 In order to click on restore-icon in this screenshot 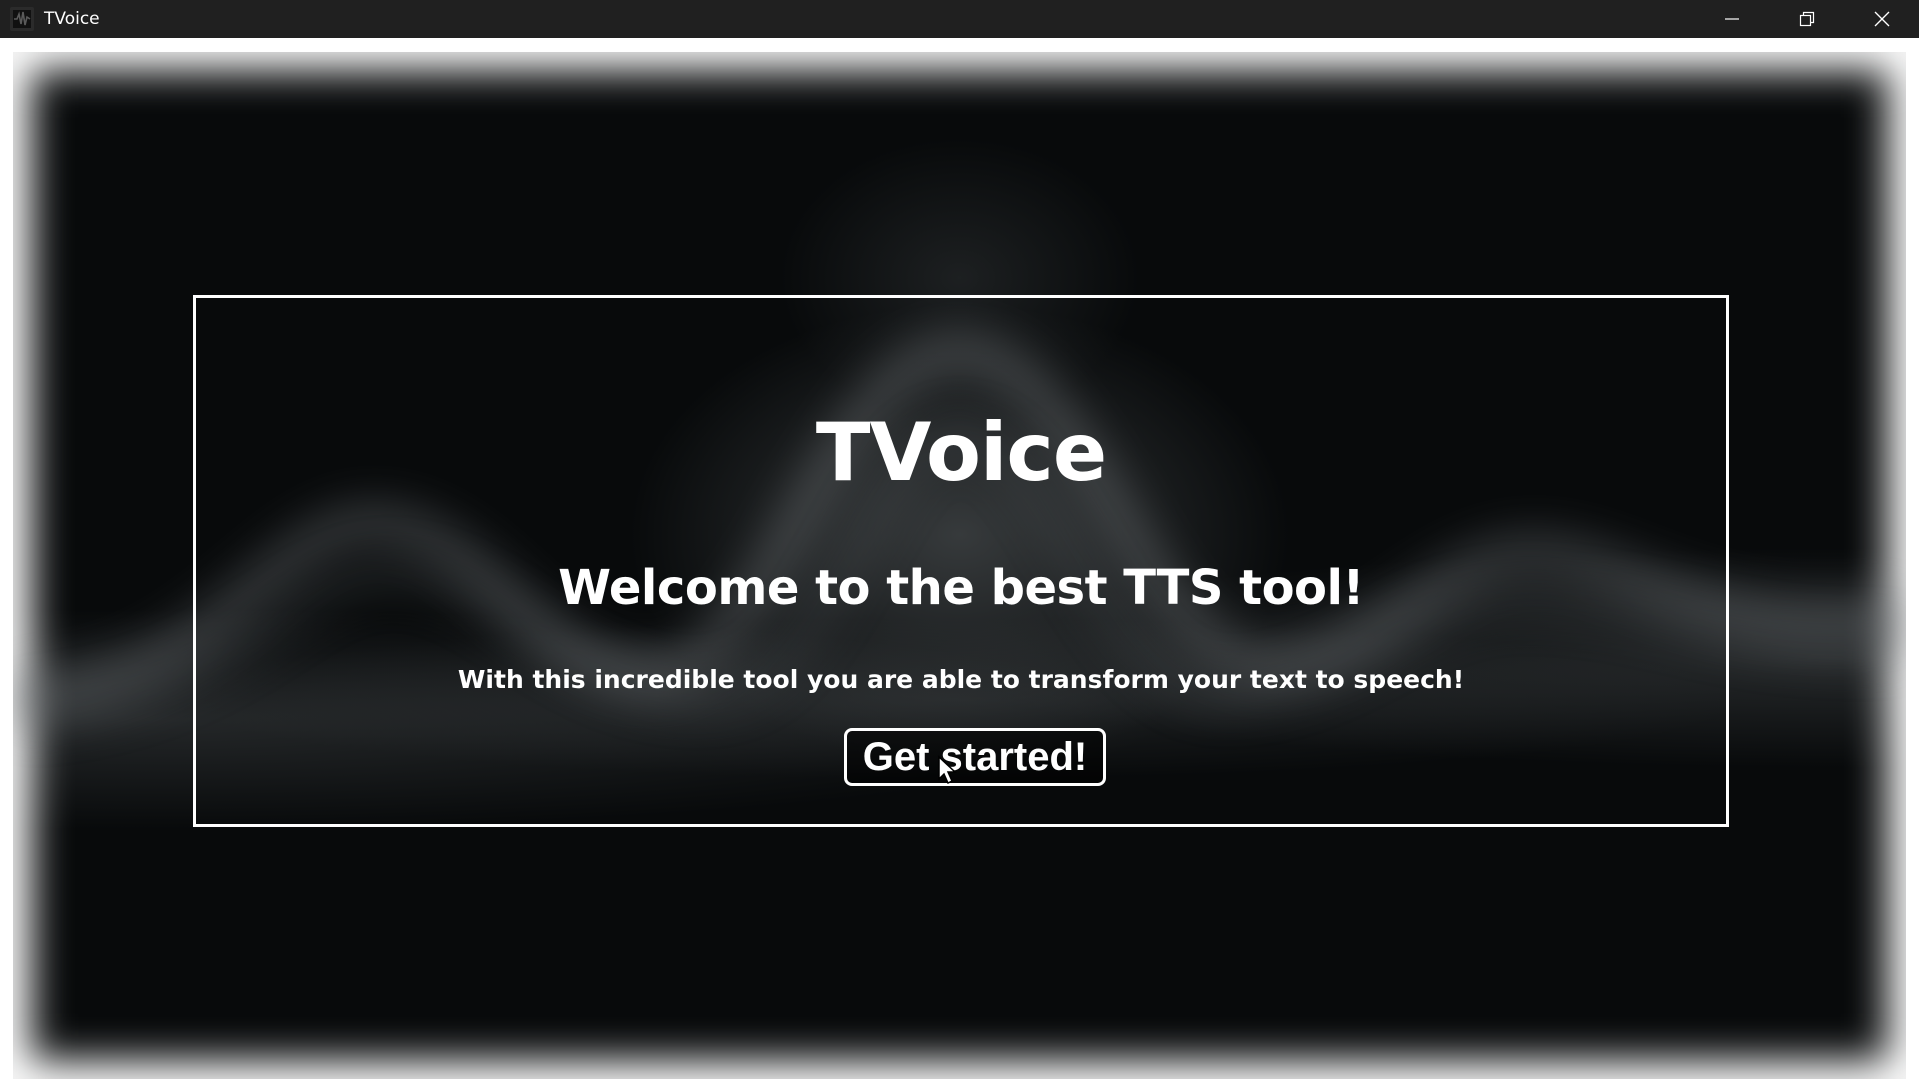, I will do `click(1806, 19)`.